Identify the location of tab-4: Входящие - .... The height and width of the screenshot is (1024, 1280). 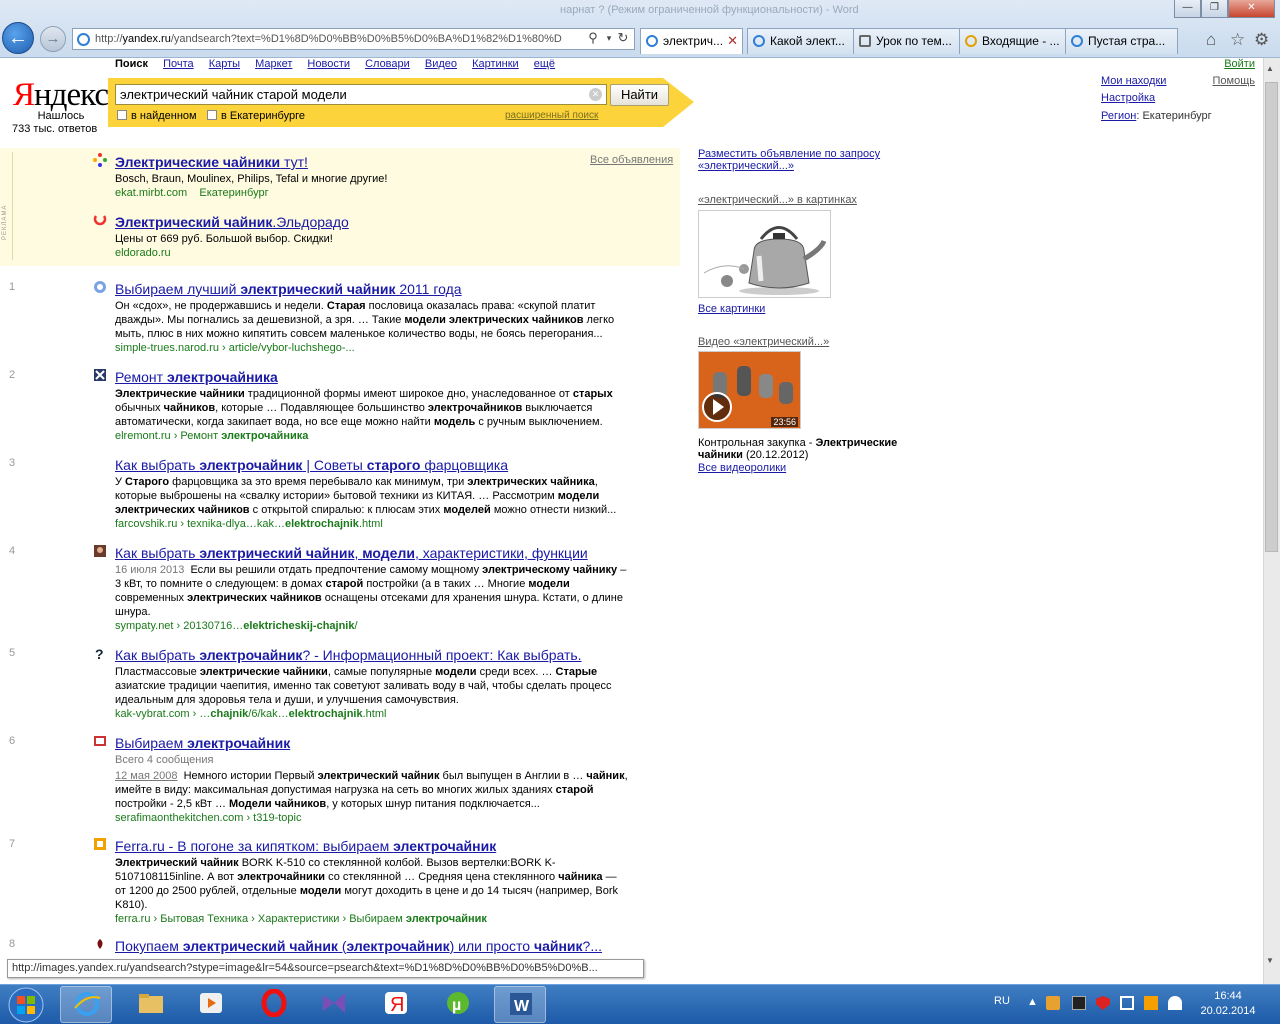
(1015, 41).